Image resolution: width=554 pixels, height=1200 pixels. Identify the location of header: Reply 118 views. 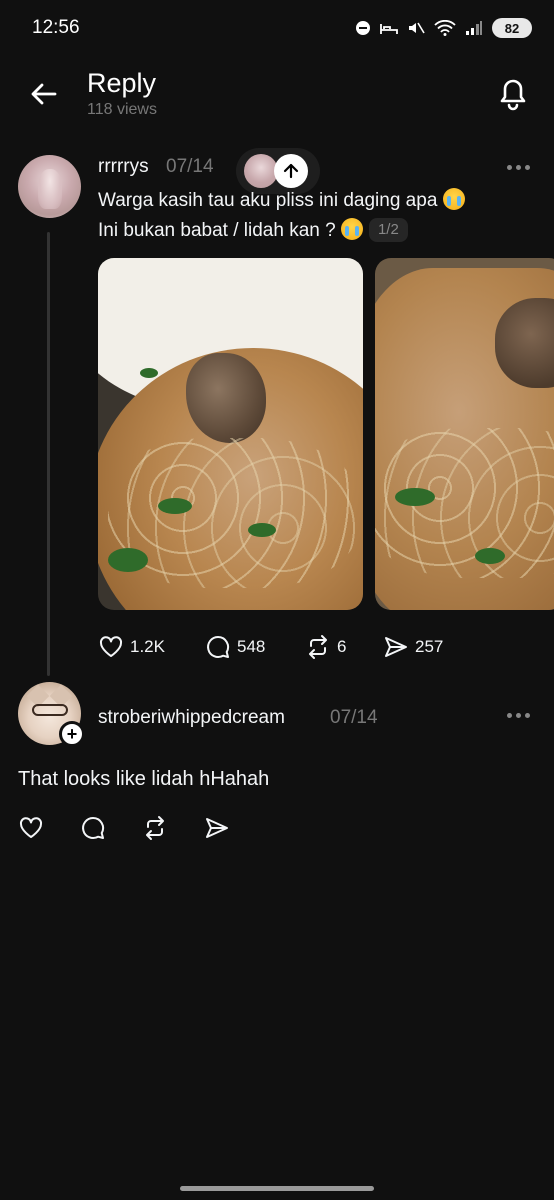
(277, 95).